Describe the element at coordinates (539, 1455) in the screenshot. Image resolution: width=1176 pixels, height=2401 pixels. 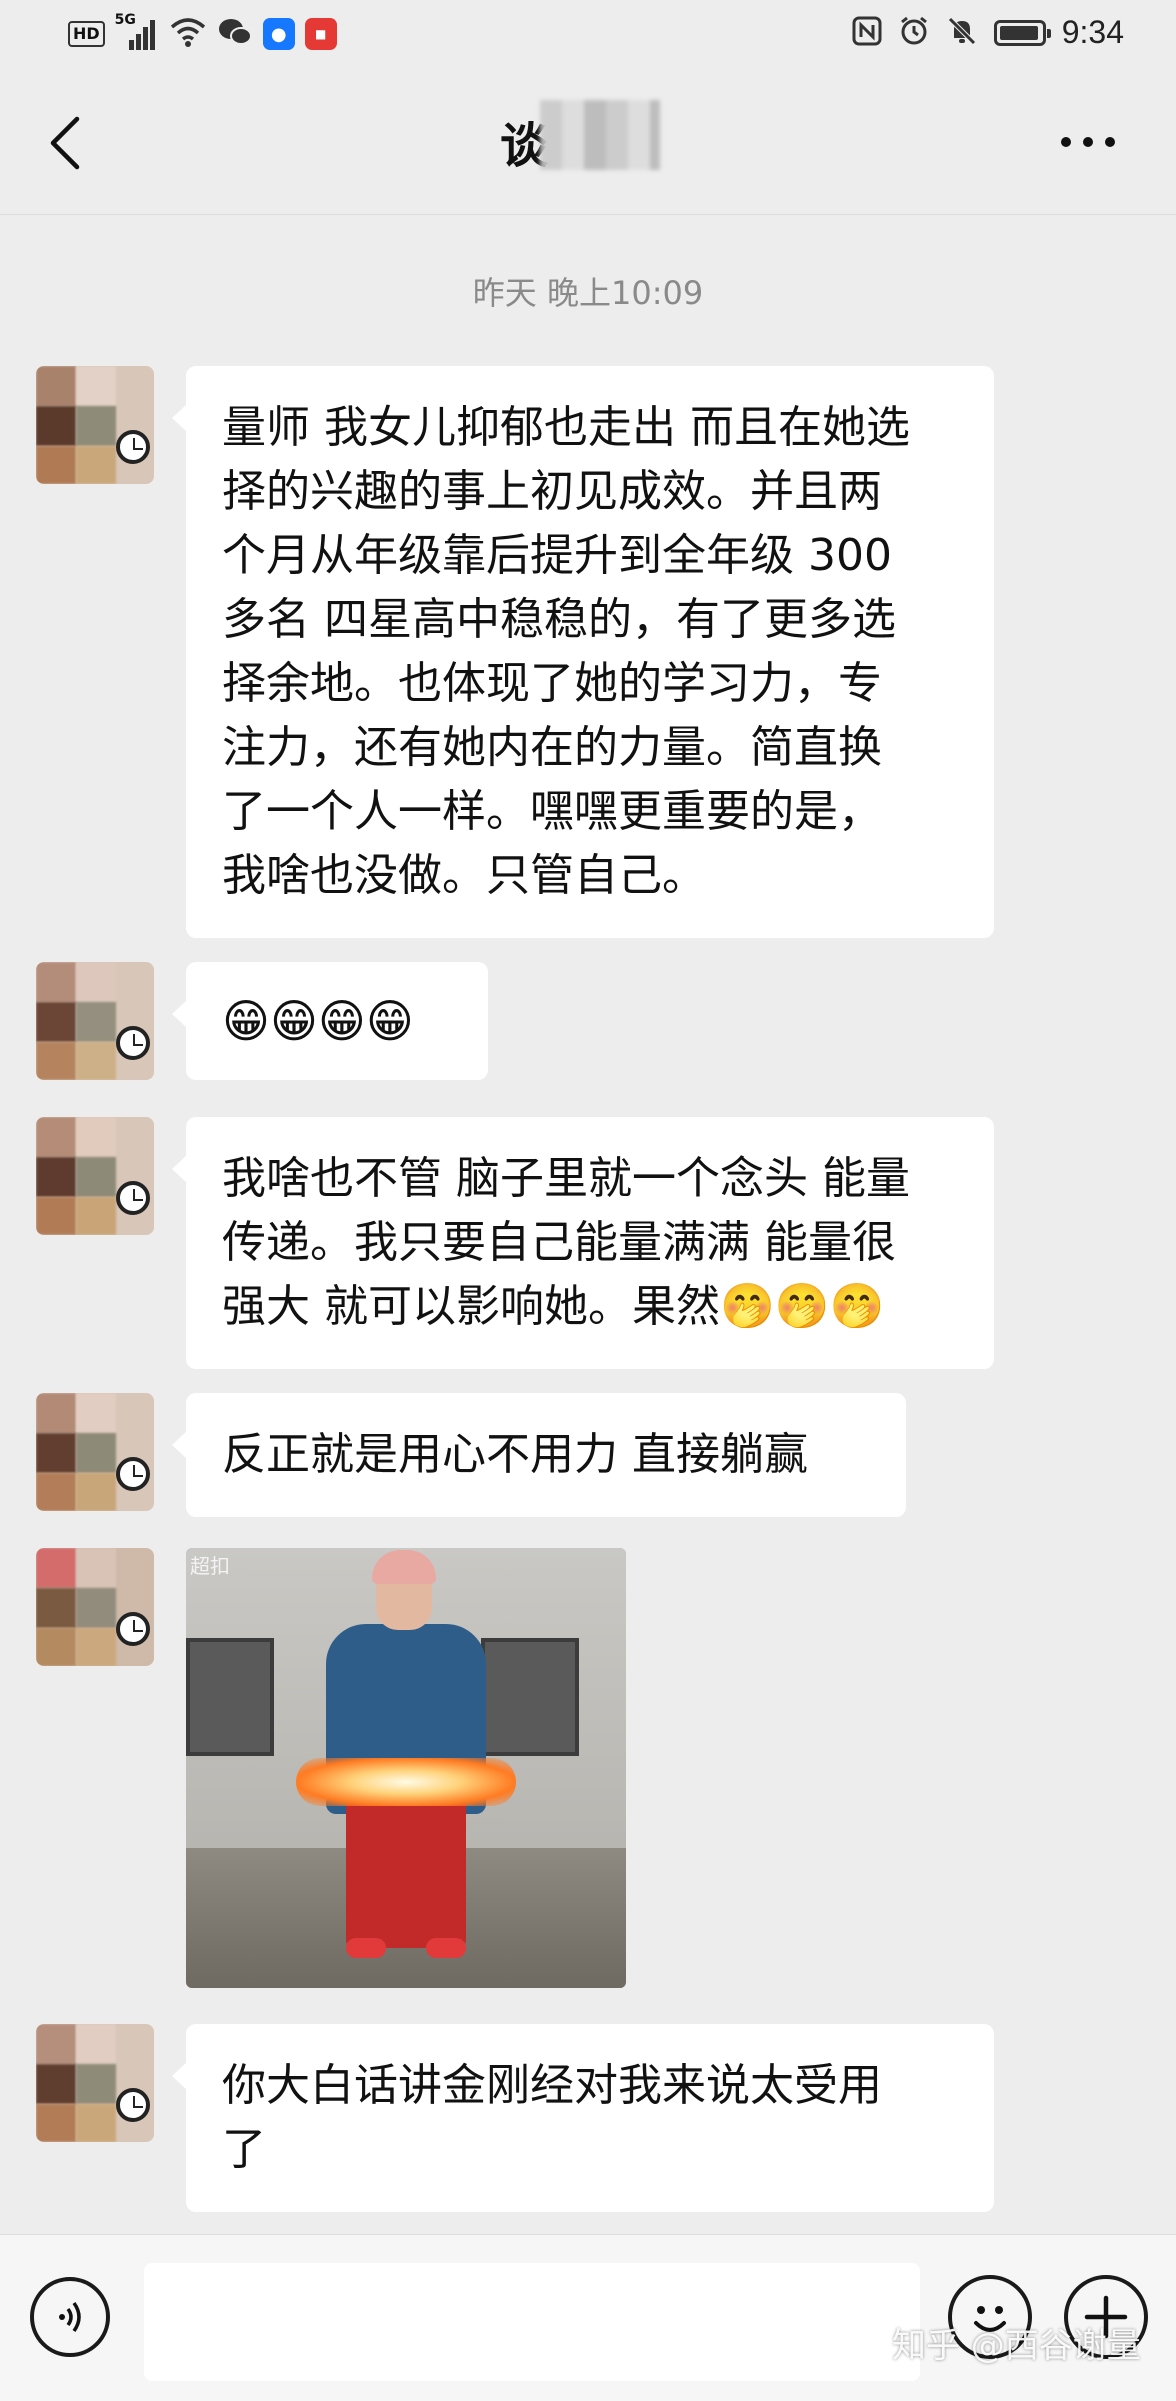
I see `message-bubble: 反正就是用心不用力 直接躺赢` at that location.